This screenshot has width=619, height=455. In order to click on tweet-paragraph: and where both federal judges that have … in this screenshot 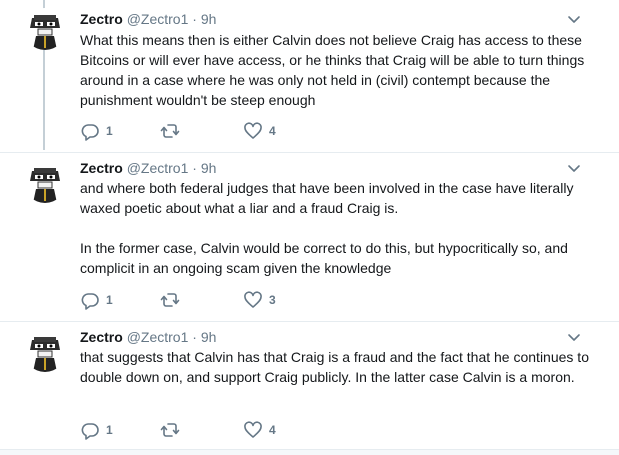, I will do `click(327, 198)`.